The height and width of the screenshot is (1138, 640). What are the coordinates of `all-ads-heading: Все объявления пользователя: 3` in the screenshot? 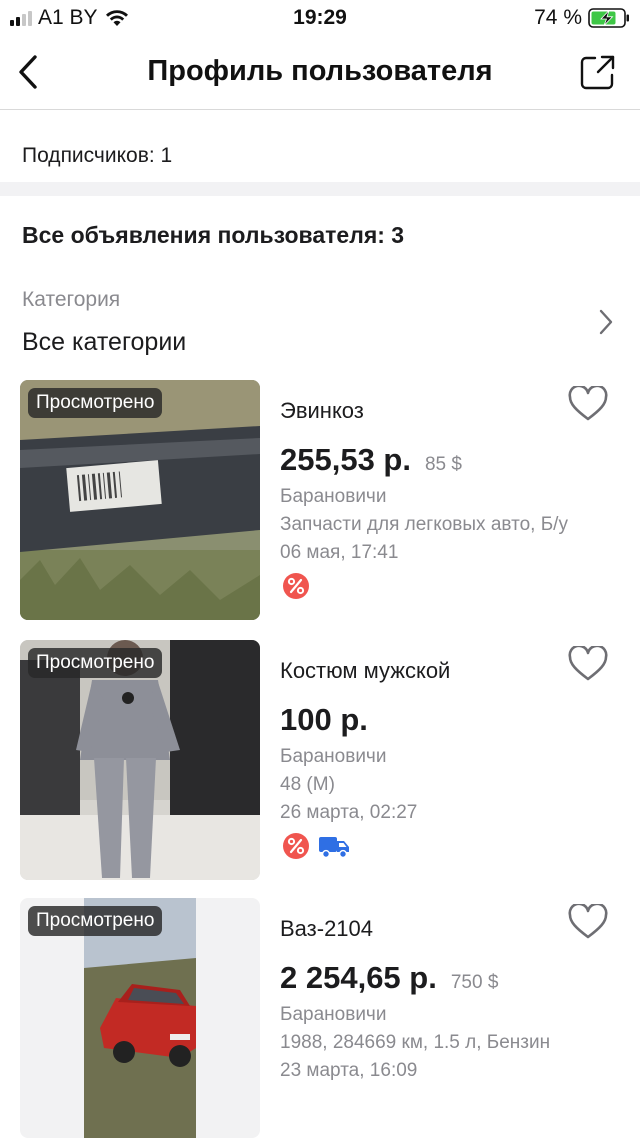 It's located at (213, 235).